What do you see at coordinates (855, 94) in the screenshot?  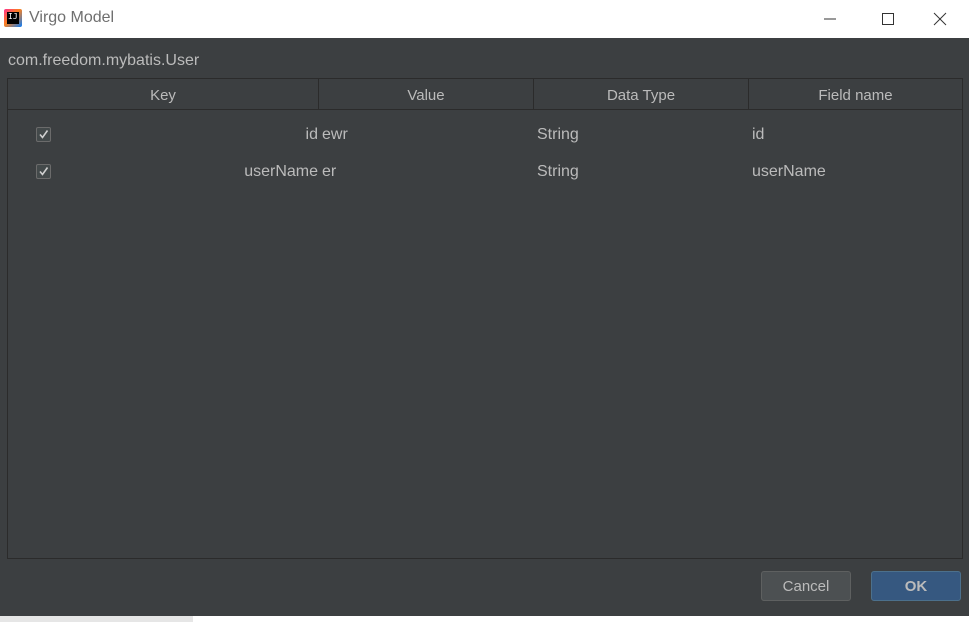 I see `column-header-field-name: Field name` at bounding box center [855, 94].